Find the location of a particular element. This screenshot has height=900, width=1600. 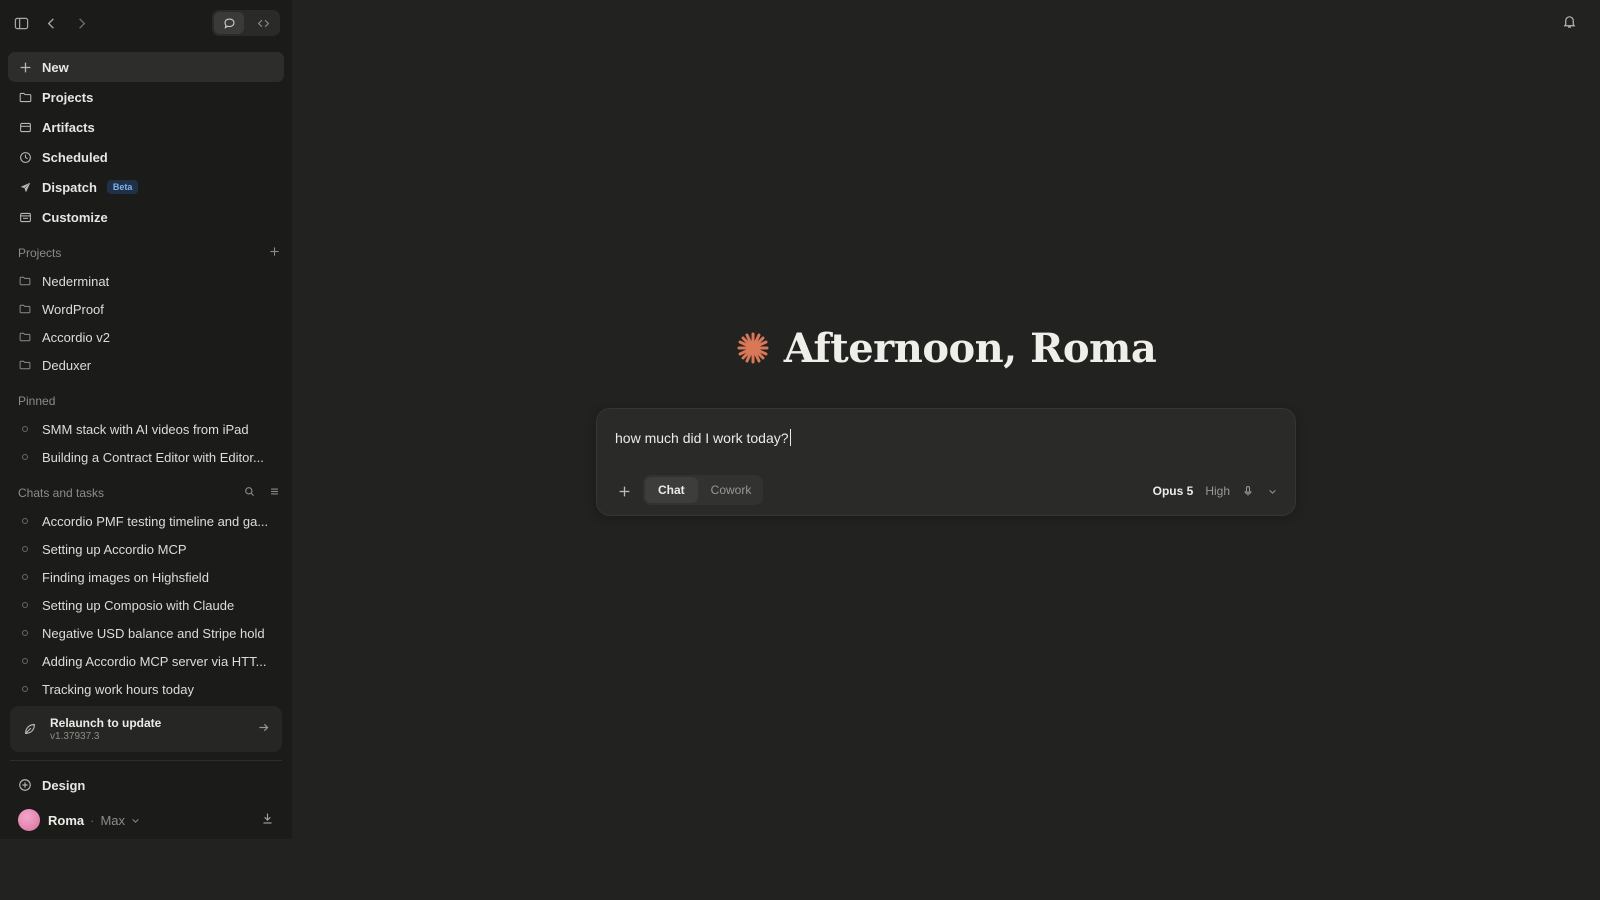

greeting-title: Afternoon, Roma is located at coordinates (970, 348).